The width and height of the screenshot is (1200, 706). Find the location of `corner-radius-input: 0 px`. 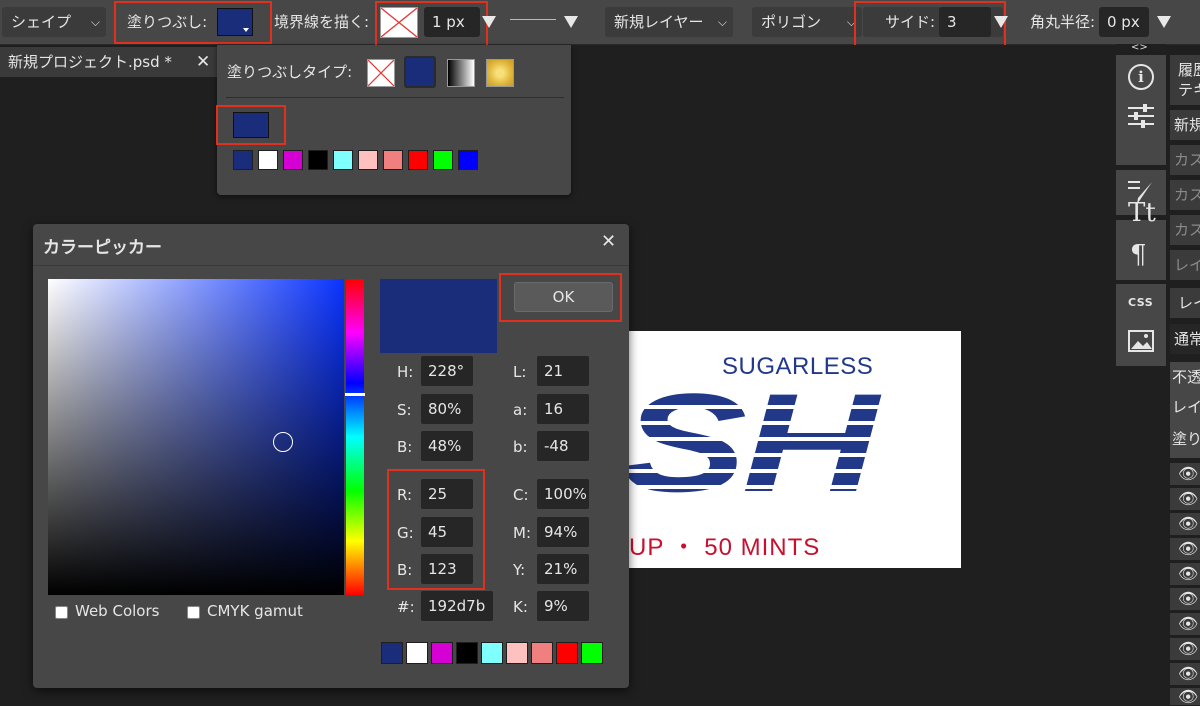

corner-radius-input: 0 px is located at coordinates (1124, 22).